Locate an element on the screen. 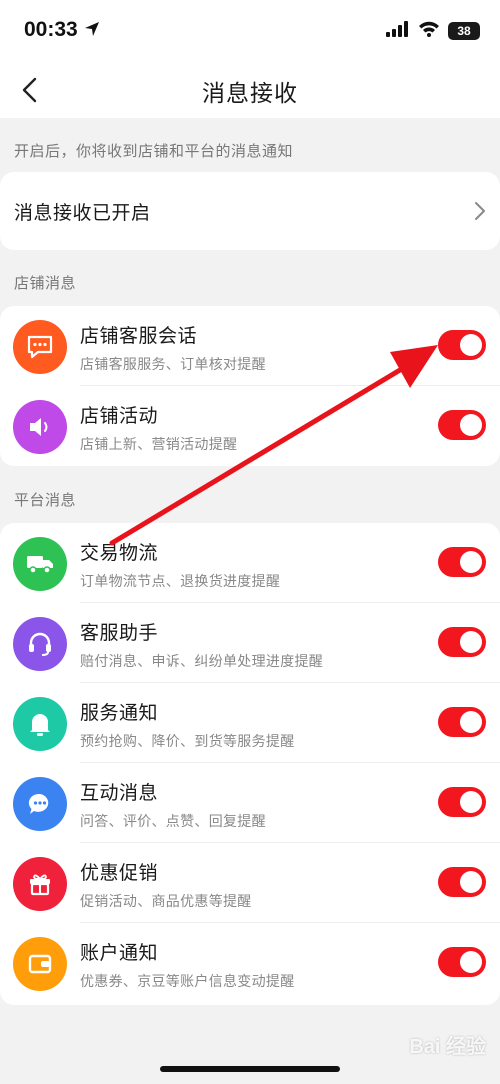 The height and width of the screenshot is (1084, 500). store-chat-toggle is located at coordinates (462, 345).